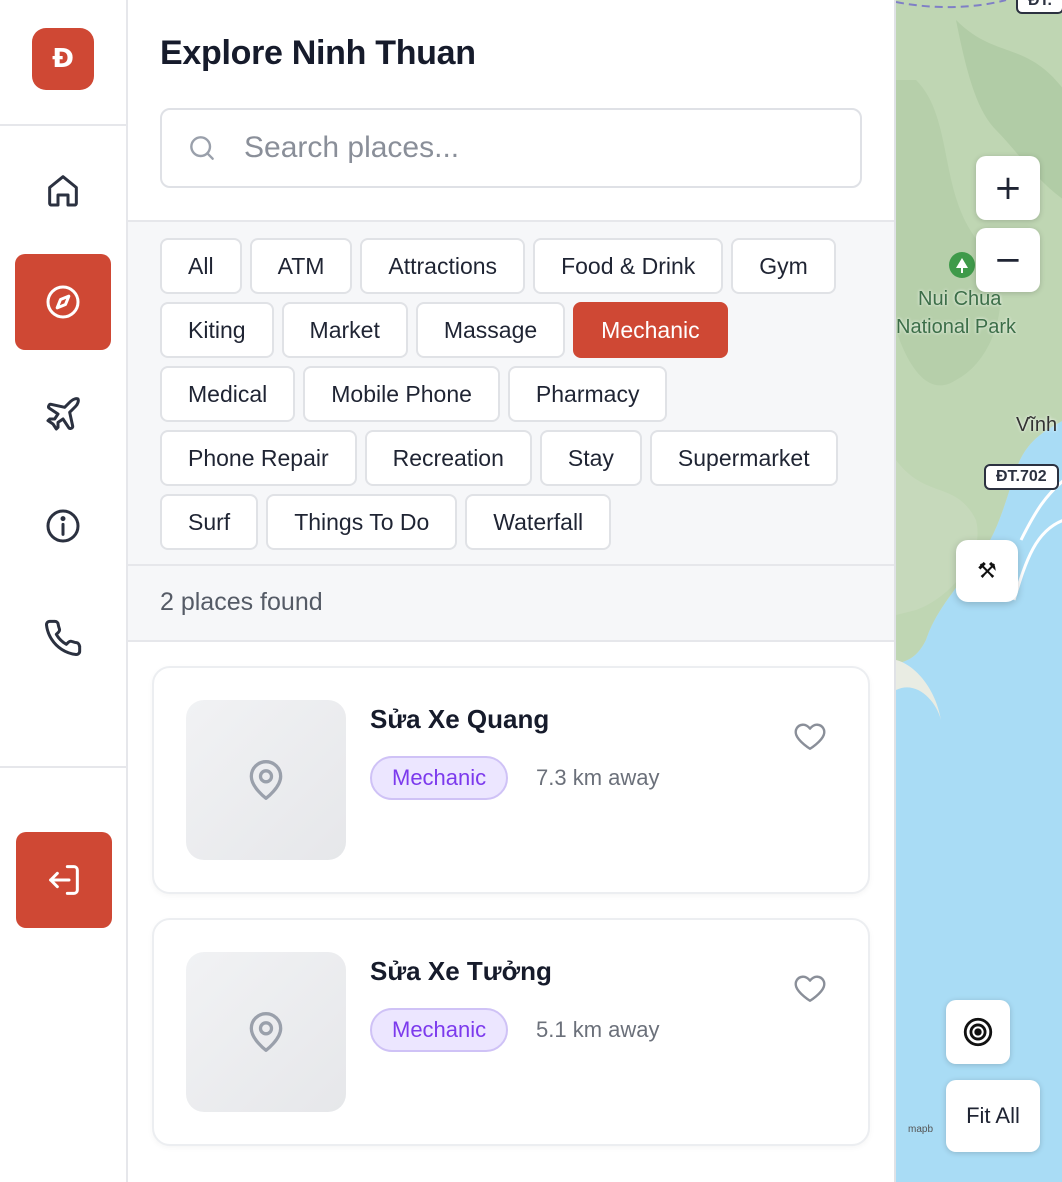 The image size is (1062, 1182). I want to click on nav-rail: Đ, so click(64, 591).